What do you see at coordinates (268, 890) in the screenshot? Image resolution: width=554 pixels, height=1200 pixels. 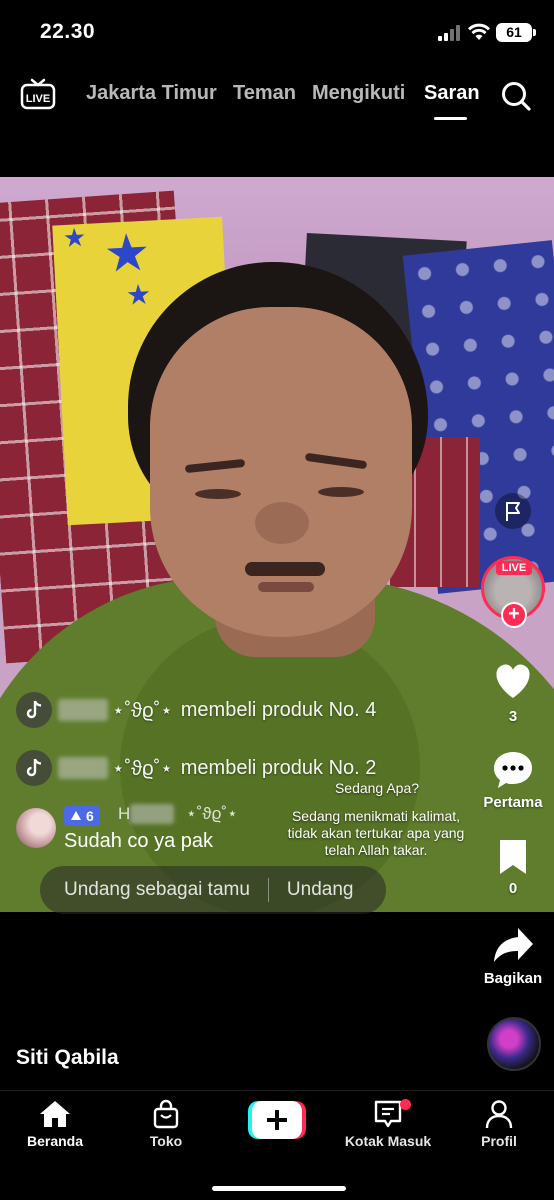 I see `invite-divider` at bounding box center [268, 890].